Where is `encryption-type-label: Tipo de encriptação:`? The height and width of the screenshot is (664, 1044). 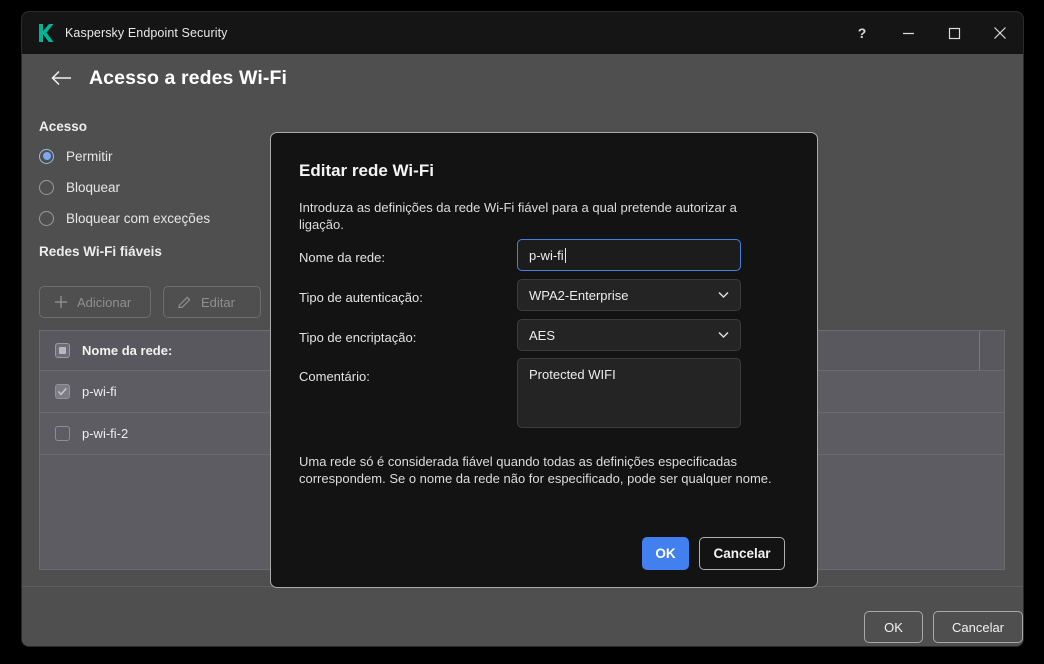
encryption-type-label: Tipo de encriptação: is located at coordinates (358, 337).